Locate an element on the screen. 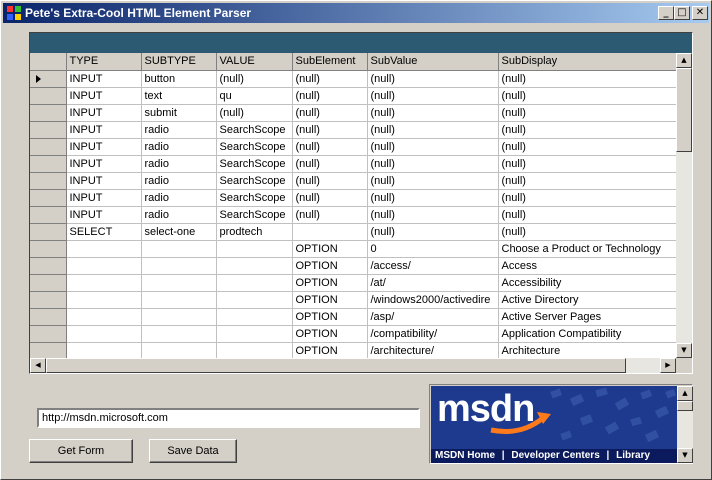 This screenshot has width=712, height=480. table-cell: text is located at coordinates (179, 96).